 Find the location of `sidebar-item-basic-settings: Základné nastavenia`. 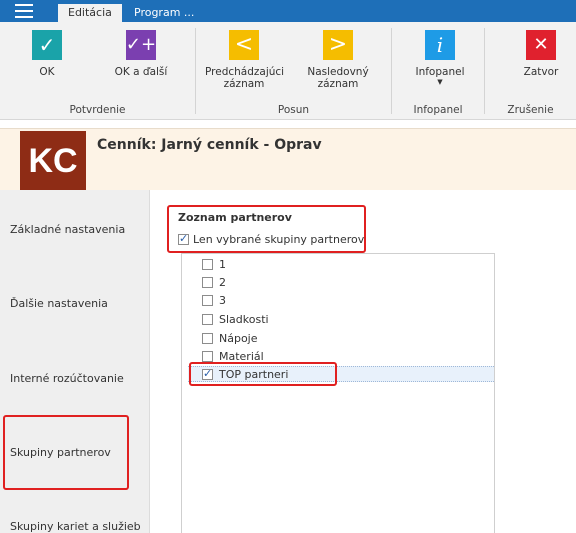

sidebar-item-basic-settings: Základné nastavenia is located at coordinates (67, 229).